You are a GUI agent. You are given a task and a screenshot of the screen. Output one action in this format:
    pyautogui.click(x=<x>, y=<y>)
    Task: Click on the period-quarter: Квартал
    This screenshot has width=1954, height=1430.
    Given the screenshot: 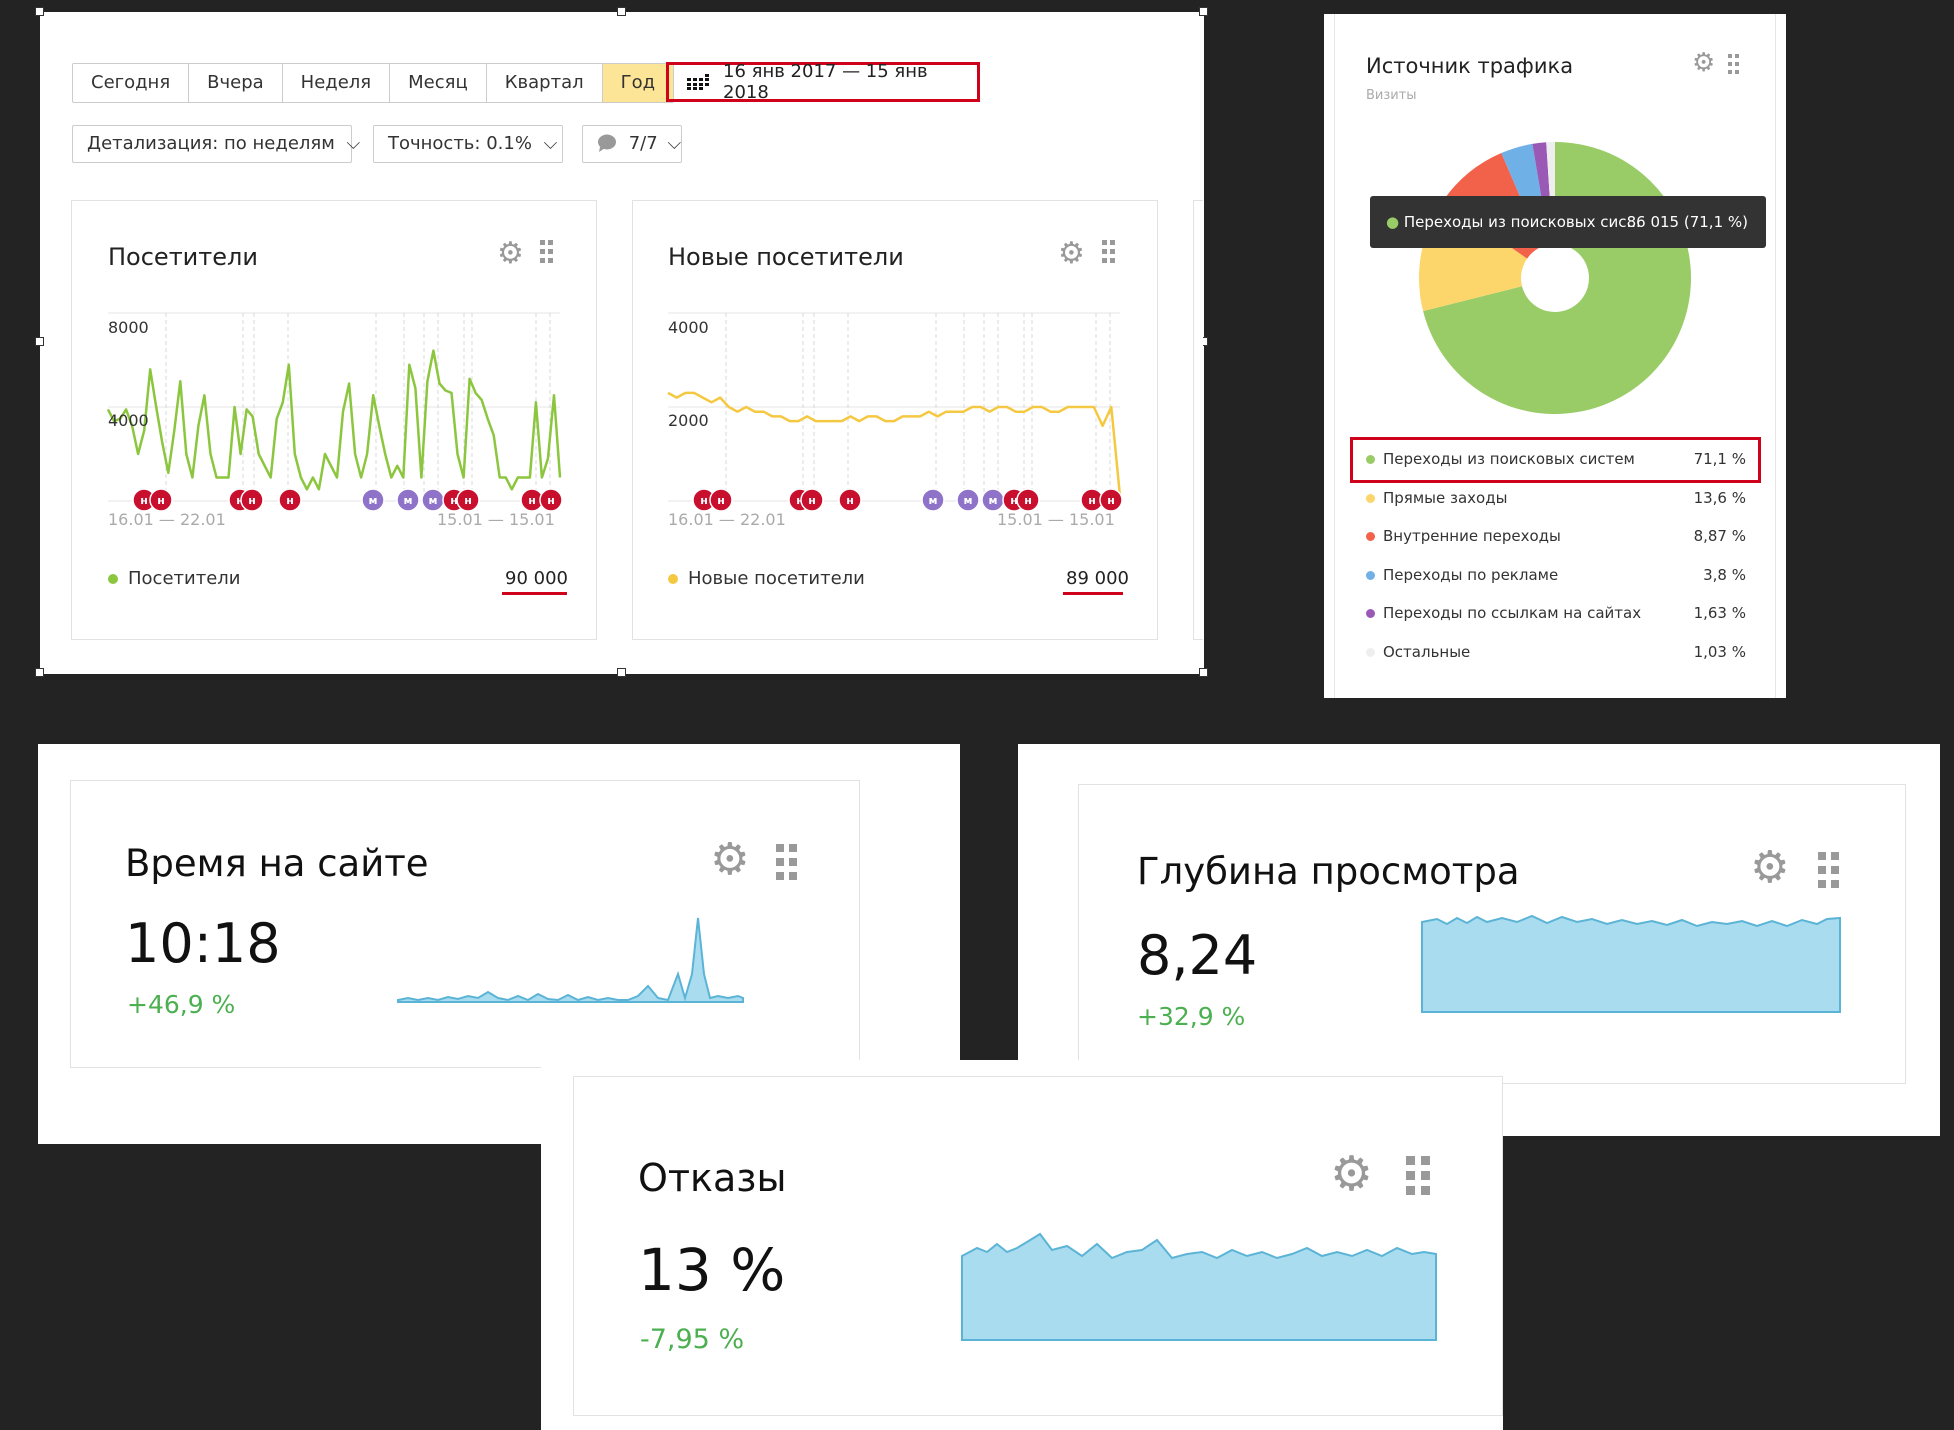 What is the action you would take?
    pyautogui.click(x=545, y=83)
    